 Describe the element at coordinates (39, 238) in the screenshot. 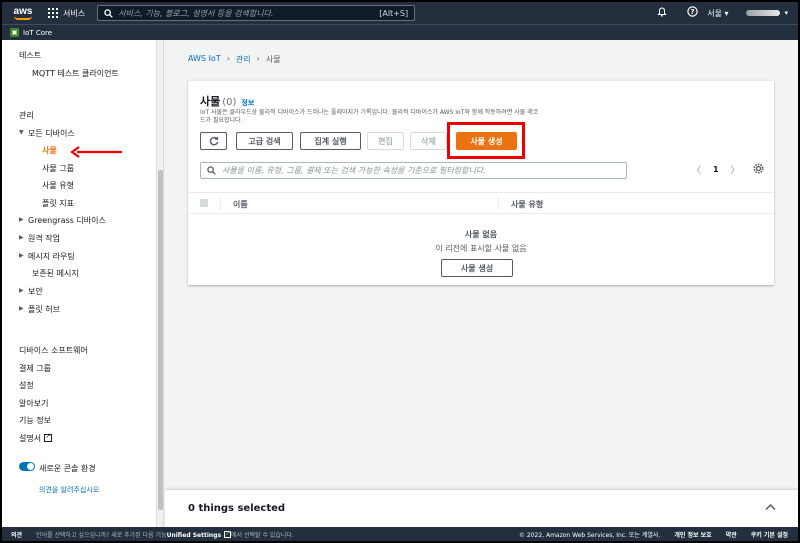

I see `sidebar-item-remote-ops: 원격 작업` at that location.